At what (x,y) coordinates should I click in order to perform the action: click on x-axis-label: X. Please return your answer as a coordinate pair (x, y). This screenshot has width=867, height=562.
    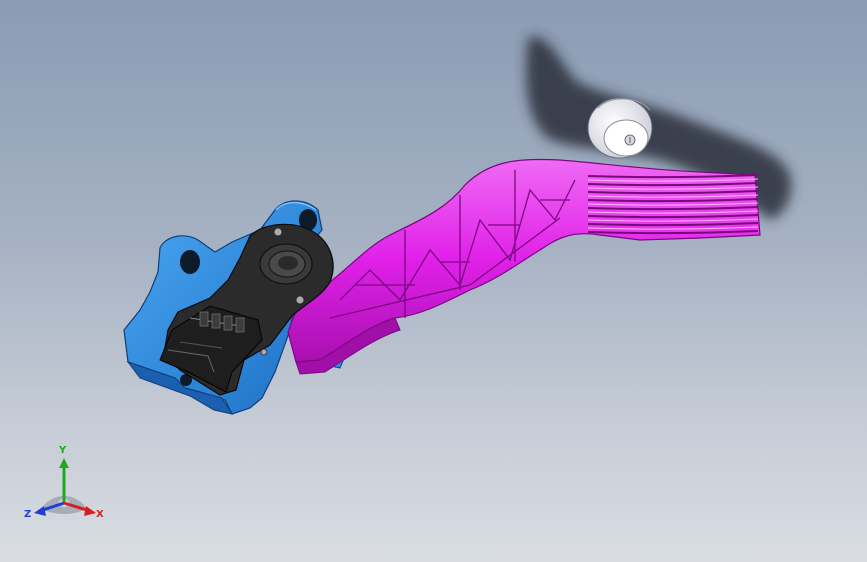
    Looking at the image, I should click on (100, 514).